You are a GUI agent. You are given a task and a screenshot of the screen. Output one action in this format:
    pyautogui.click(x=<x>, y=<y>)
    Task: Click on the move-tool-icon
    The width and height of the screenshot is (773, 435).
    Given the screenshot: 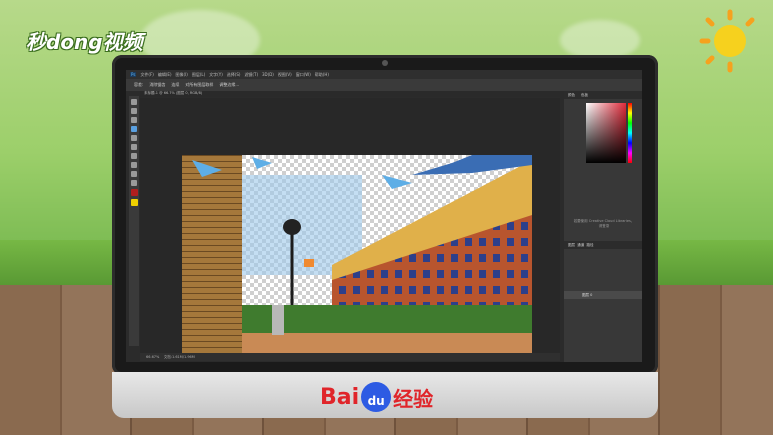 What is the action you would take?
    pyautogui.click(x=134, y=102)
    